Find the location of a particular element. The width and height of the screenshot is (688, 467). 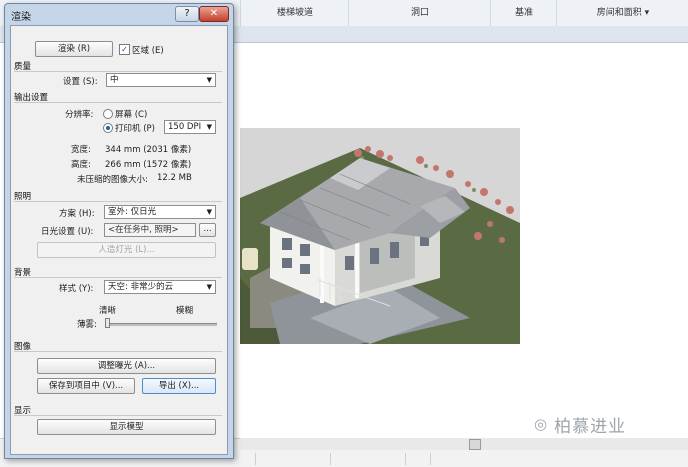

image-size-value: 12.2 MB is located at coordinates (174, 178).